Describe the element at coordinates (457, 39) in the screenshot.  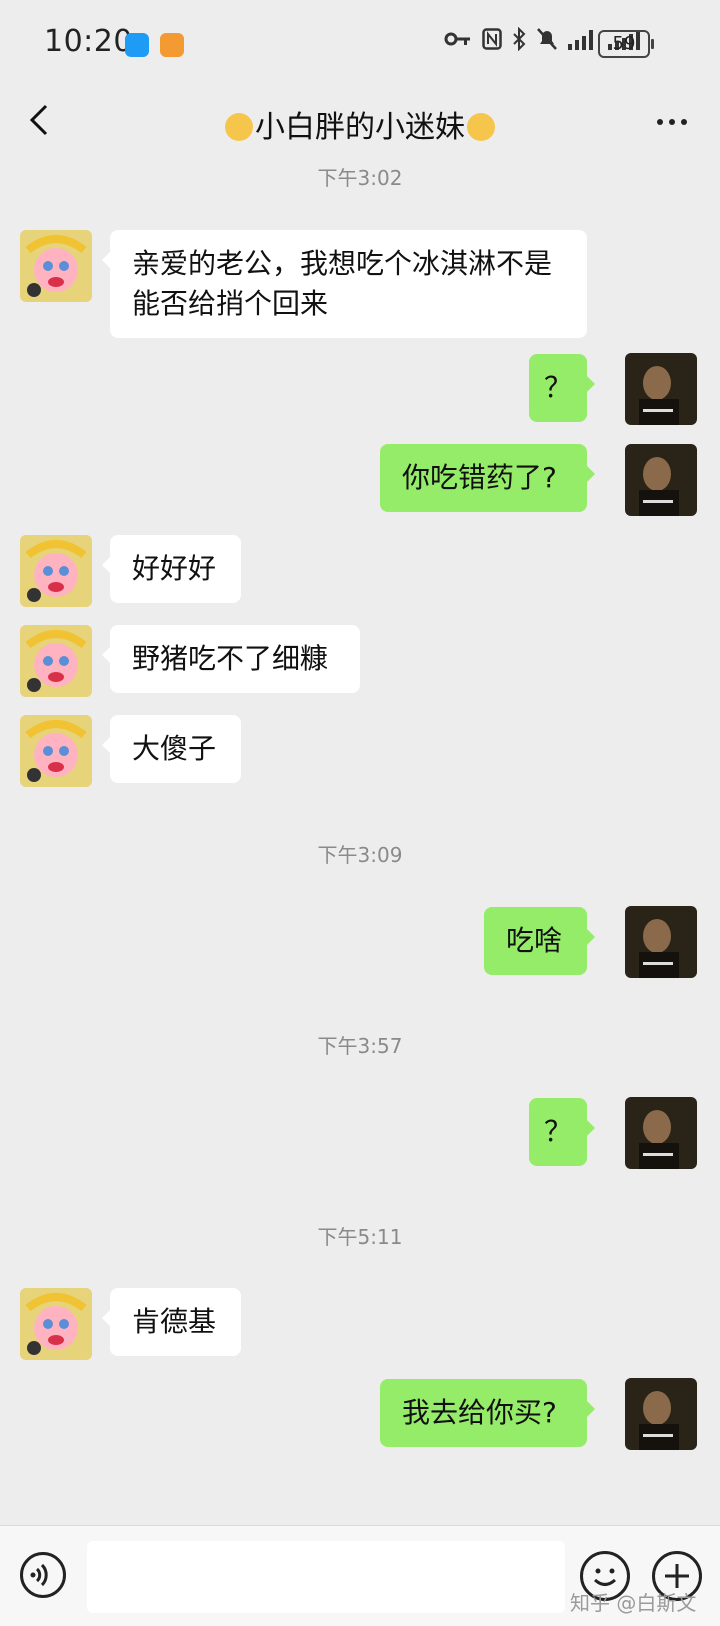
I see `key-icon` at that location.